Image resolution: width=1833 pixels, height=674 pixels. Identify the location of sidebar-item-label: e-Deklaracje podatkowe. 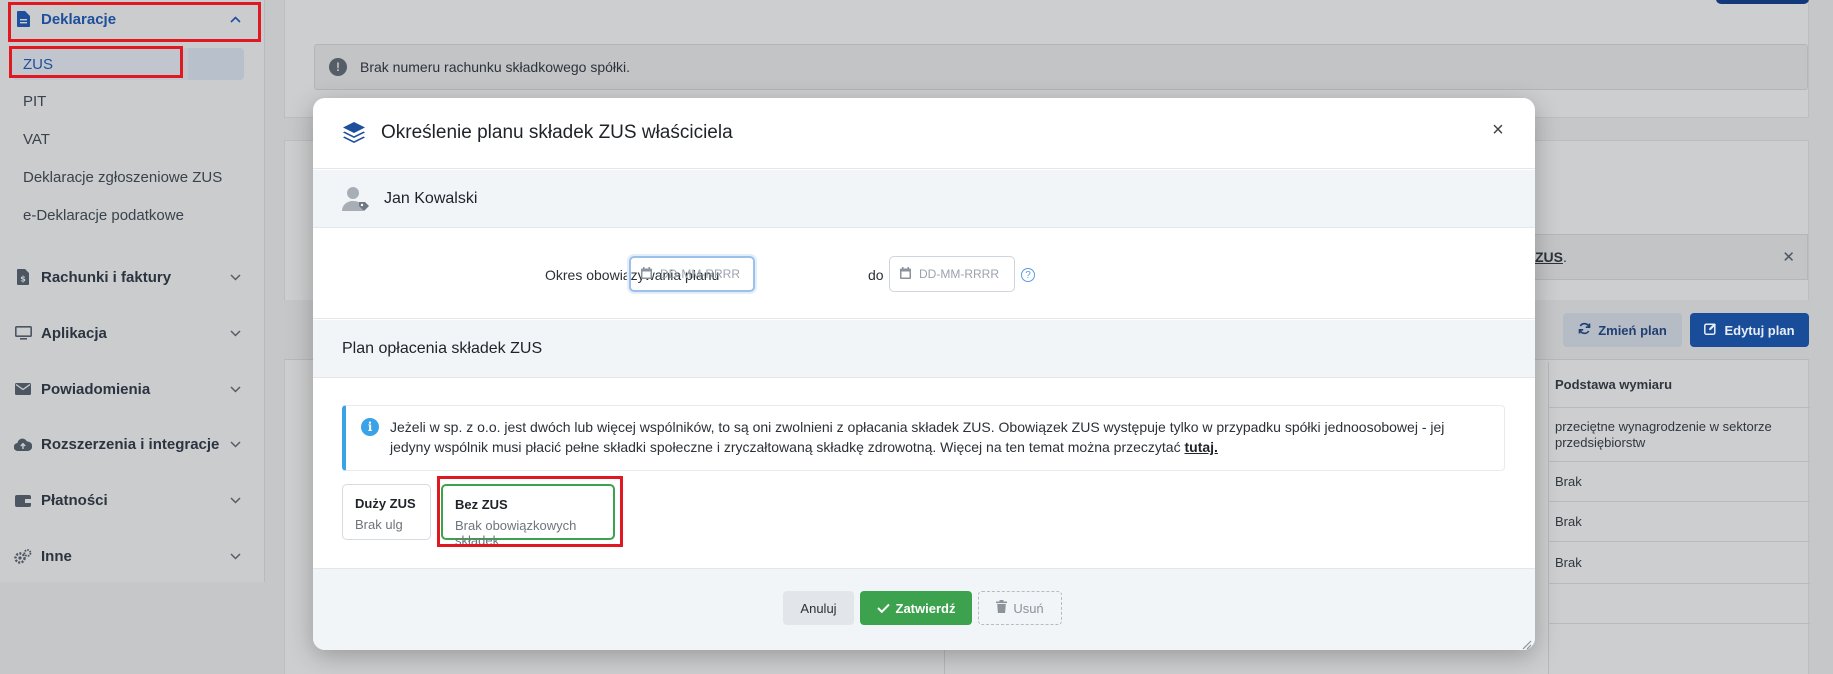
(103, 215).